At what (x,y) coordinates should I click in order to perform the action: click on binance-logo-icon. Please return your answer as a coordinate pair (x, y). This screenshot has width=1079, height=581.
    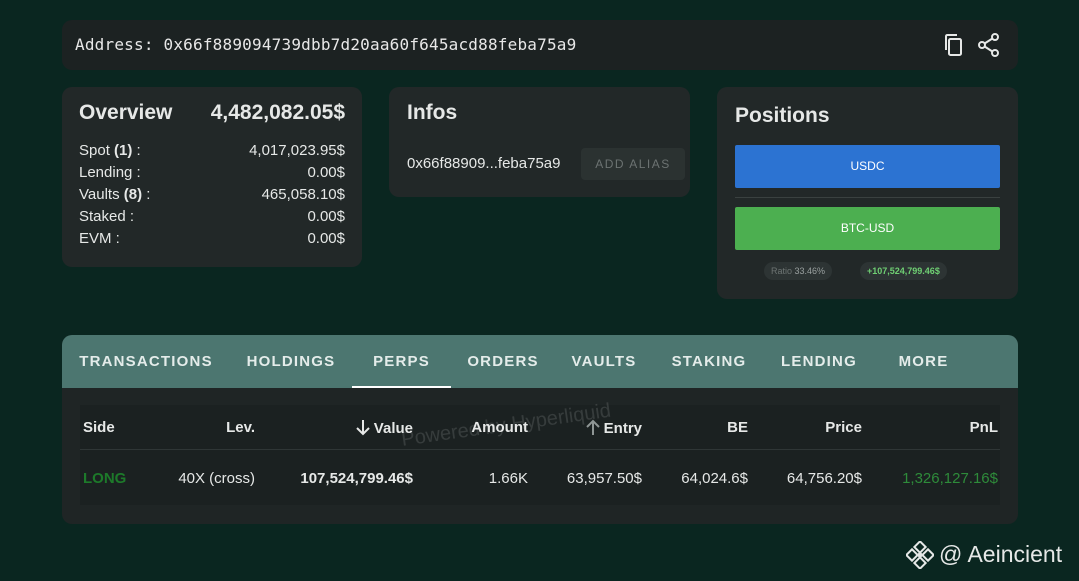
    Looking at the image, I should click on (920, 555).